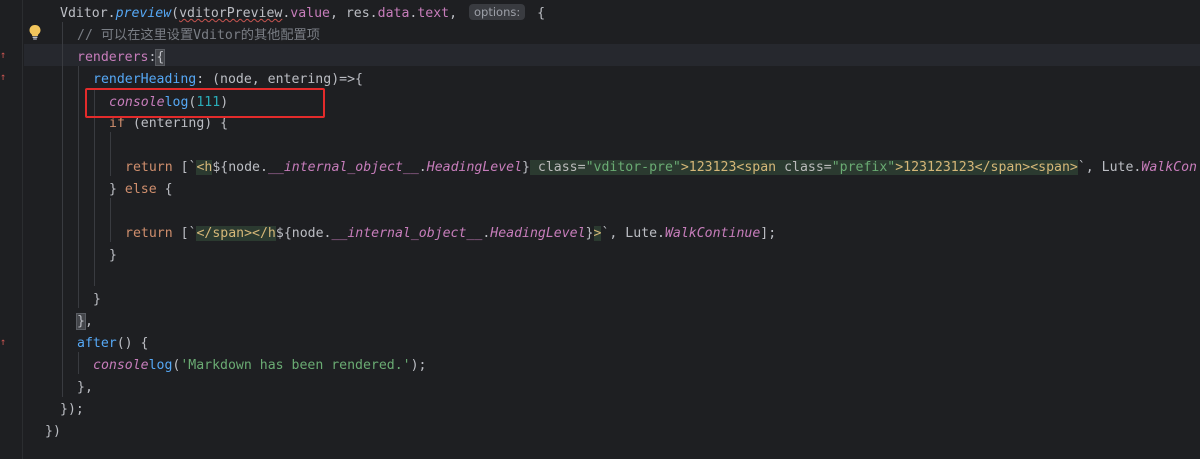  I want to click on code-line-19: });, so click(72, 410).